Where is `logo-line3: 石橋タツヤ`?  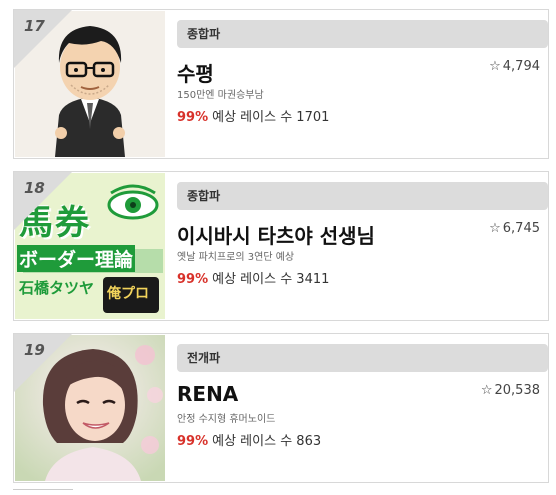 logo-line3: 石橋タツヤ is located at coordinates (57, 288).